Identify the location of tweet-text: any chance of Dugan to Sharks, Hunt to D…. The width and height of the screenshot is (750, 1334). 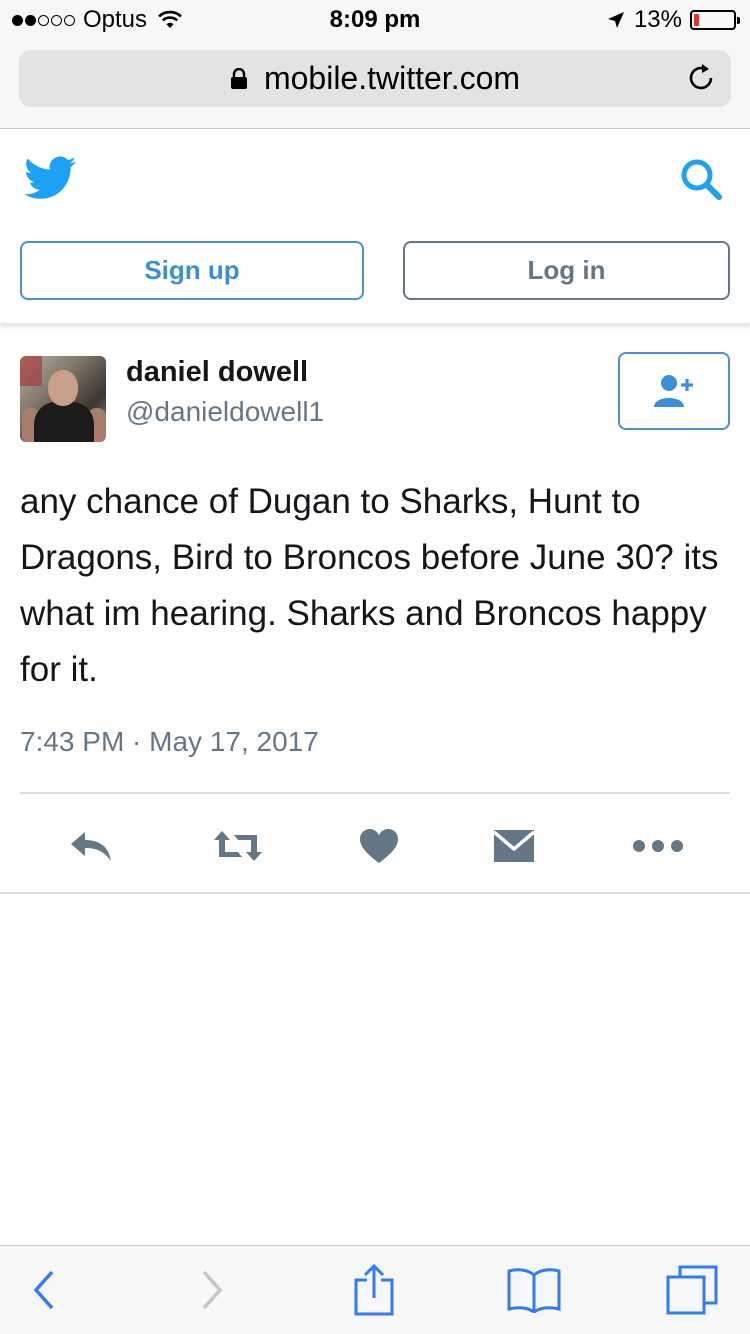
(369, 585).